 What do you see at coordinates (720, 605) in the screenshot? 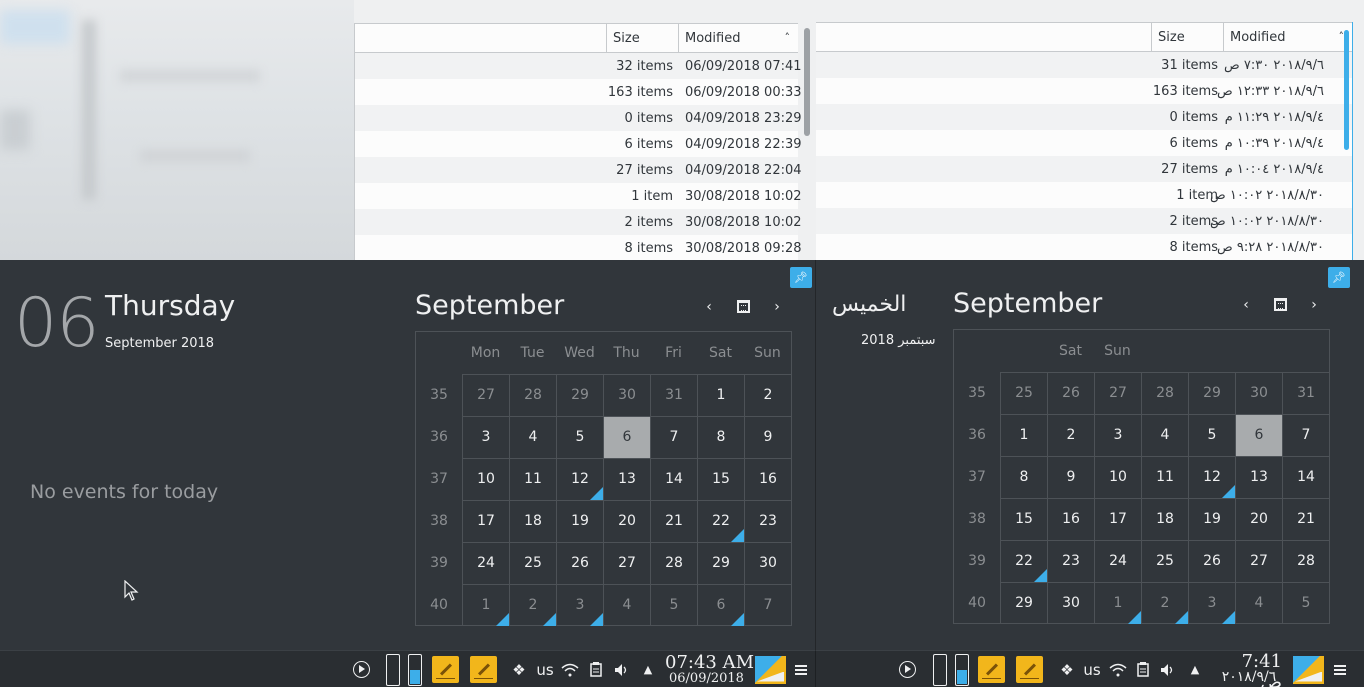
I see `day-cell: 6` at bounding box center [720, 605].